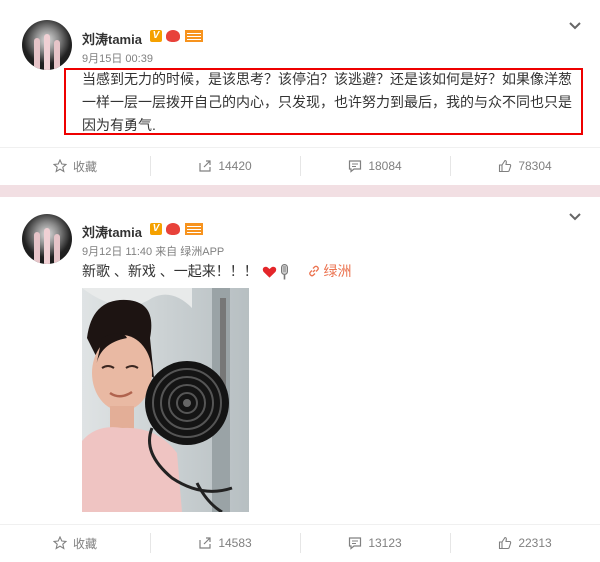  I want to click on repost-count: 14583, so click(235, 543).